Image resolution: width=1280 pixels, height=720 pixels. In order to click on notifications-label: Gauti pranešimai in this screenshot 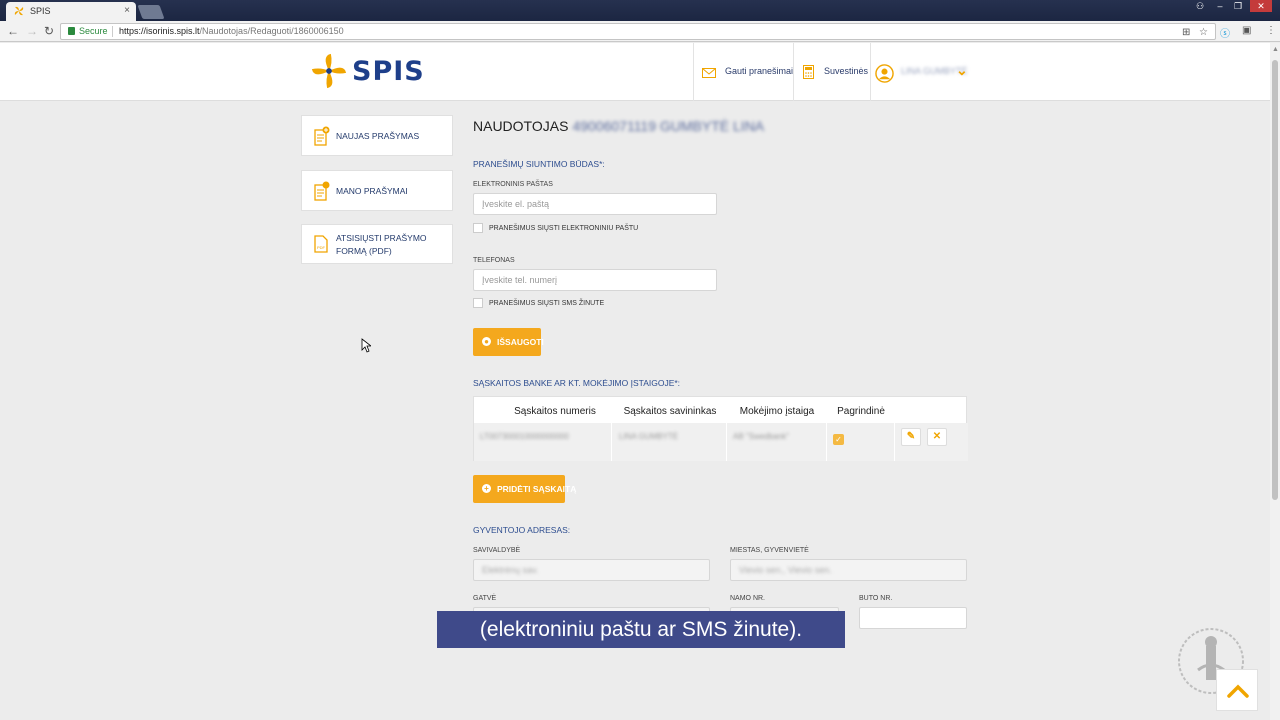, I will do `click(759, 71)`.